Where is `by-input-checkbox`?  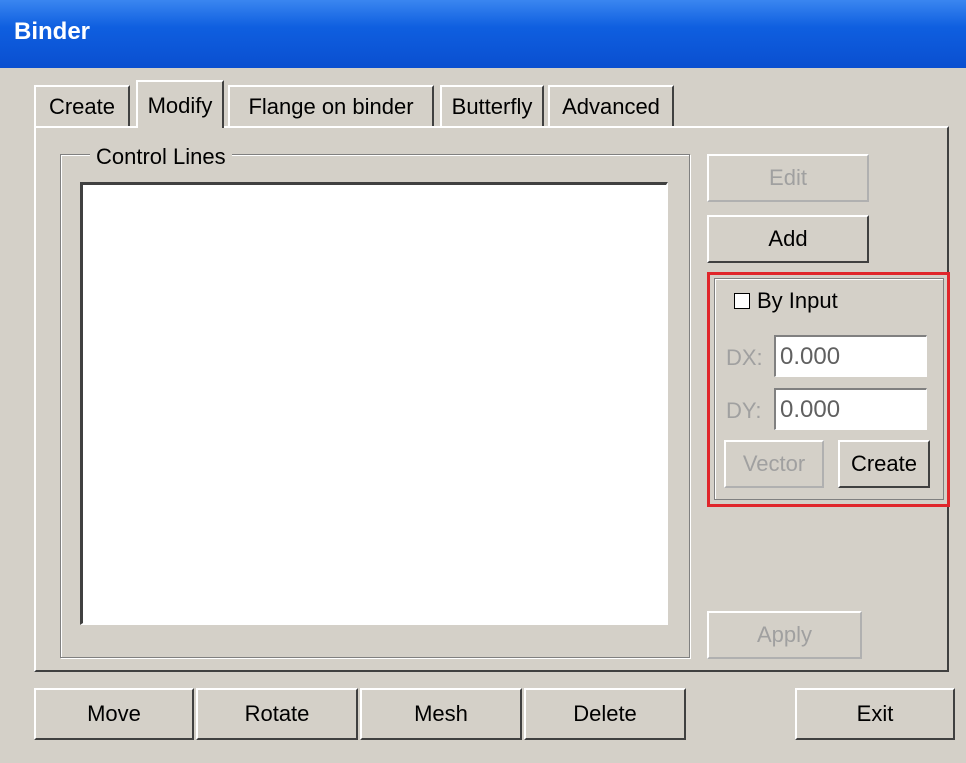
by-input-checkbox is located at coordinates (742, 301).